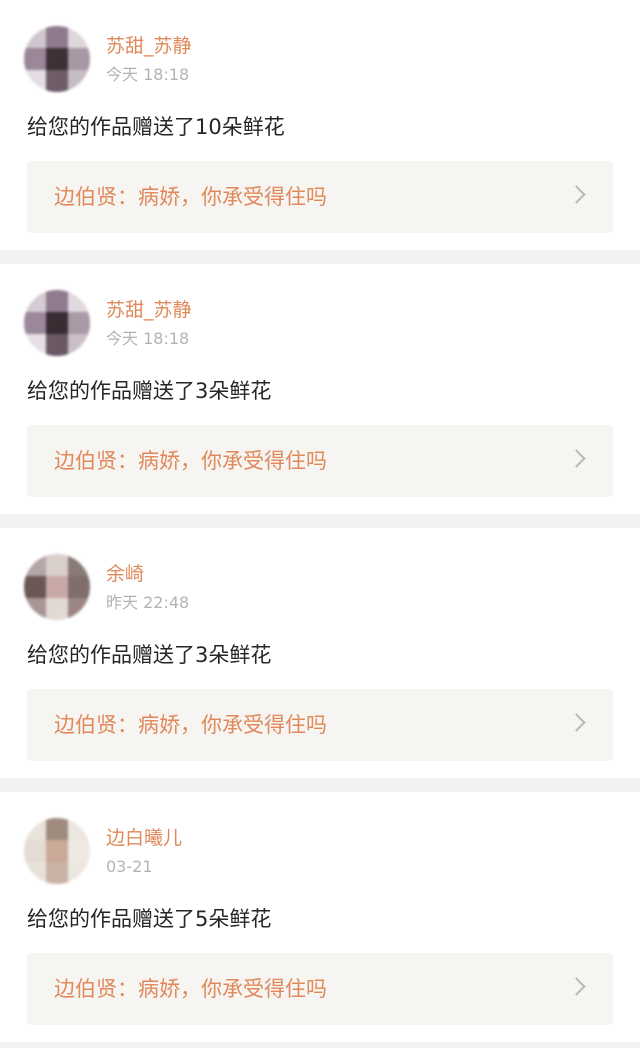 This screenshot has height=1048, width=640. Describe the element at coordinates (129, 866) in the screenshot. I see `timestamp: 03-21` at that location.